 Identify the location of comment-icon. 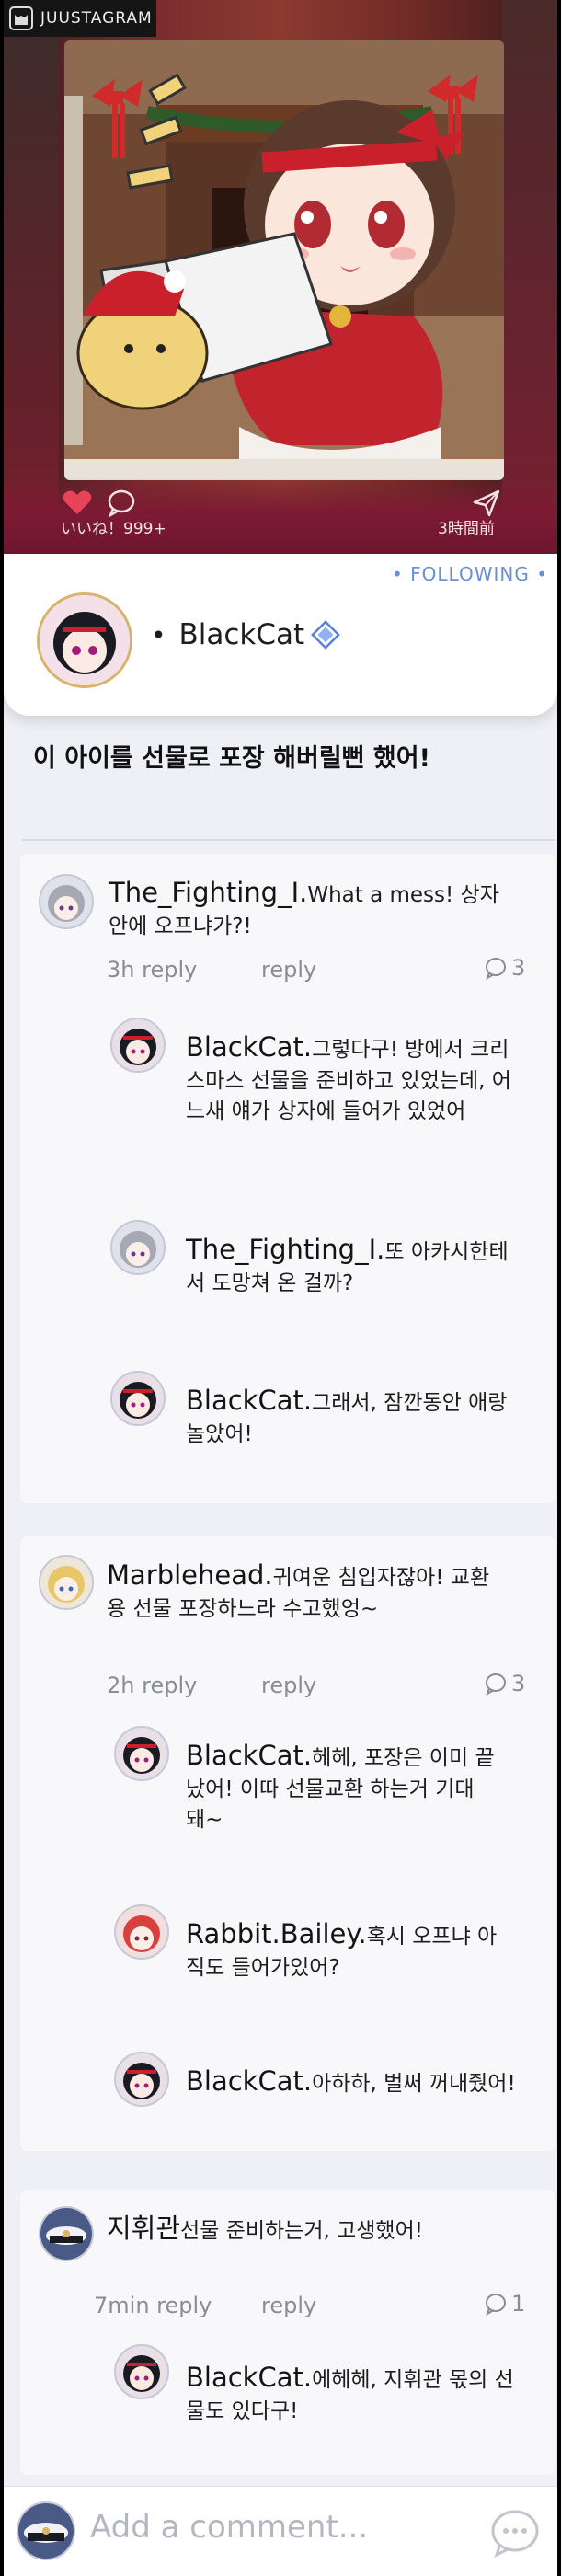
(122, 503).